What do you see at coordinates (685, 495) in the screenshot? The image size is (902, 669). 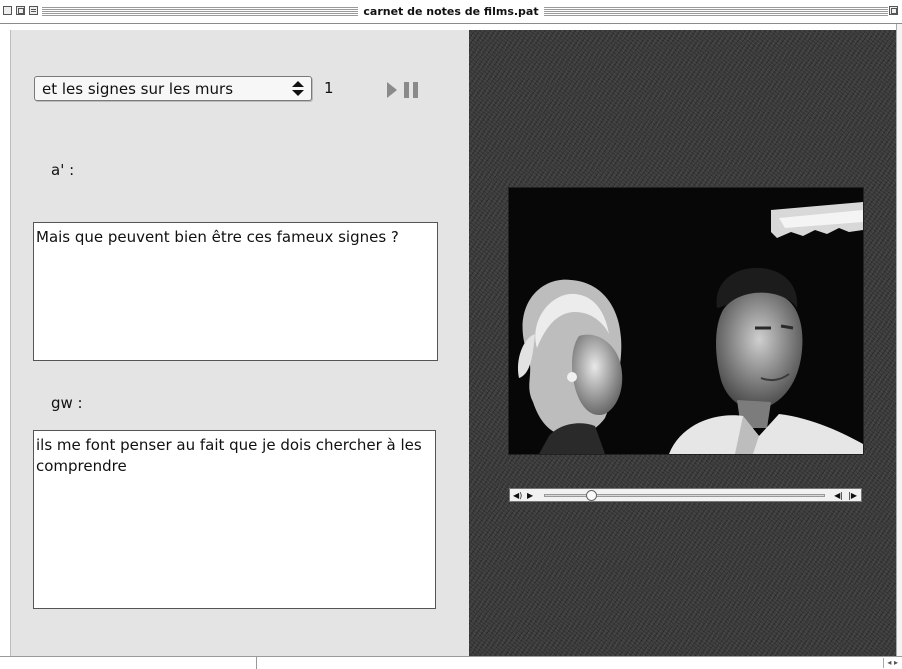 I see `movie-controller: ◀) ▶ ◀| |▶` at bounding box center [685, 495].